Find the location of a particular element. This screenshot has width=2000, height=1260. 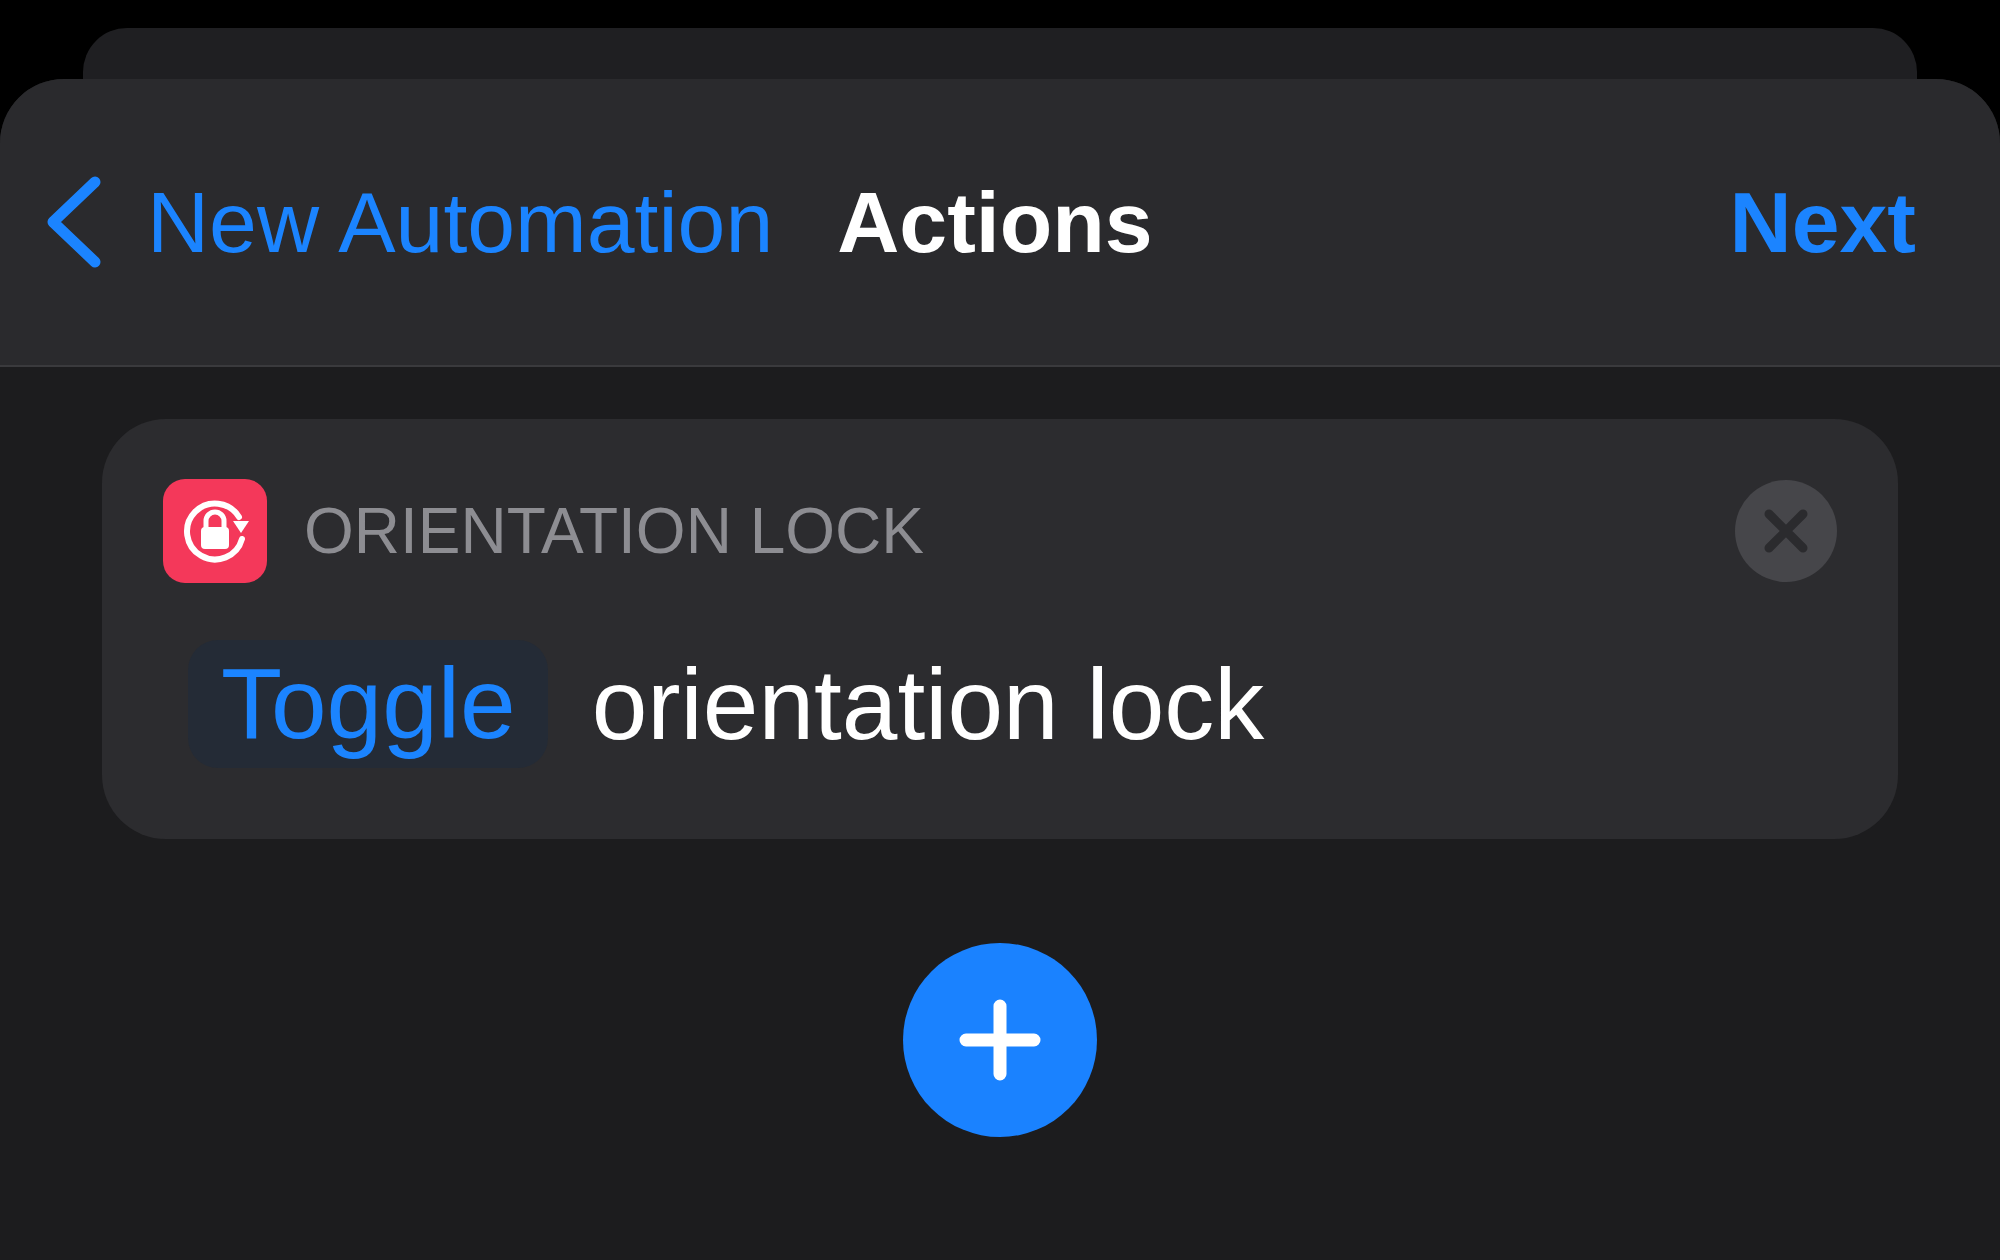

back-button: New Automation is located at coordinates (409, 222).